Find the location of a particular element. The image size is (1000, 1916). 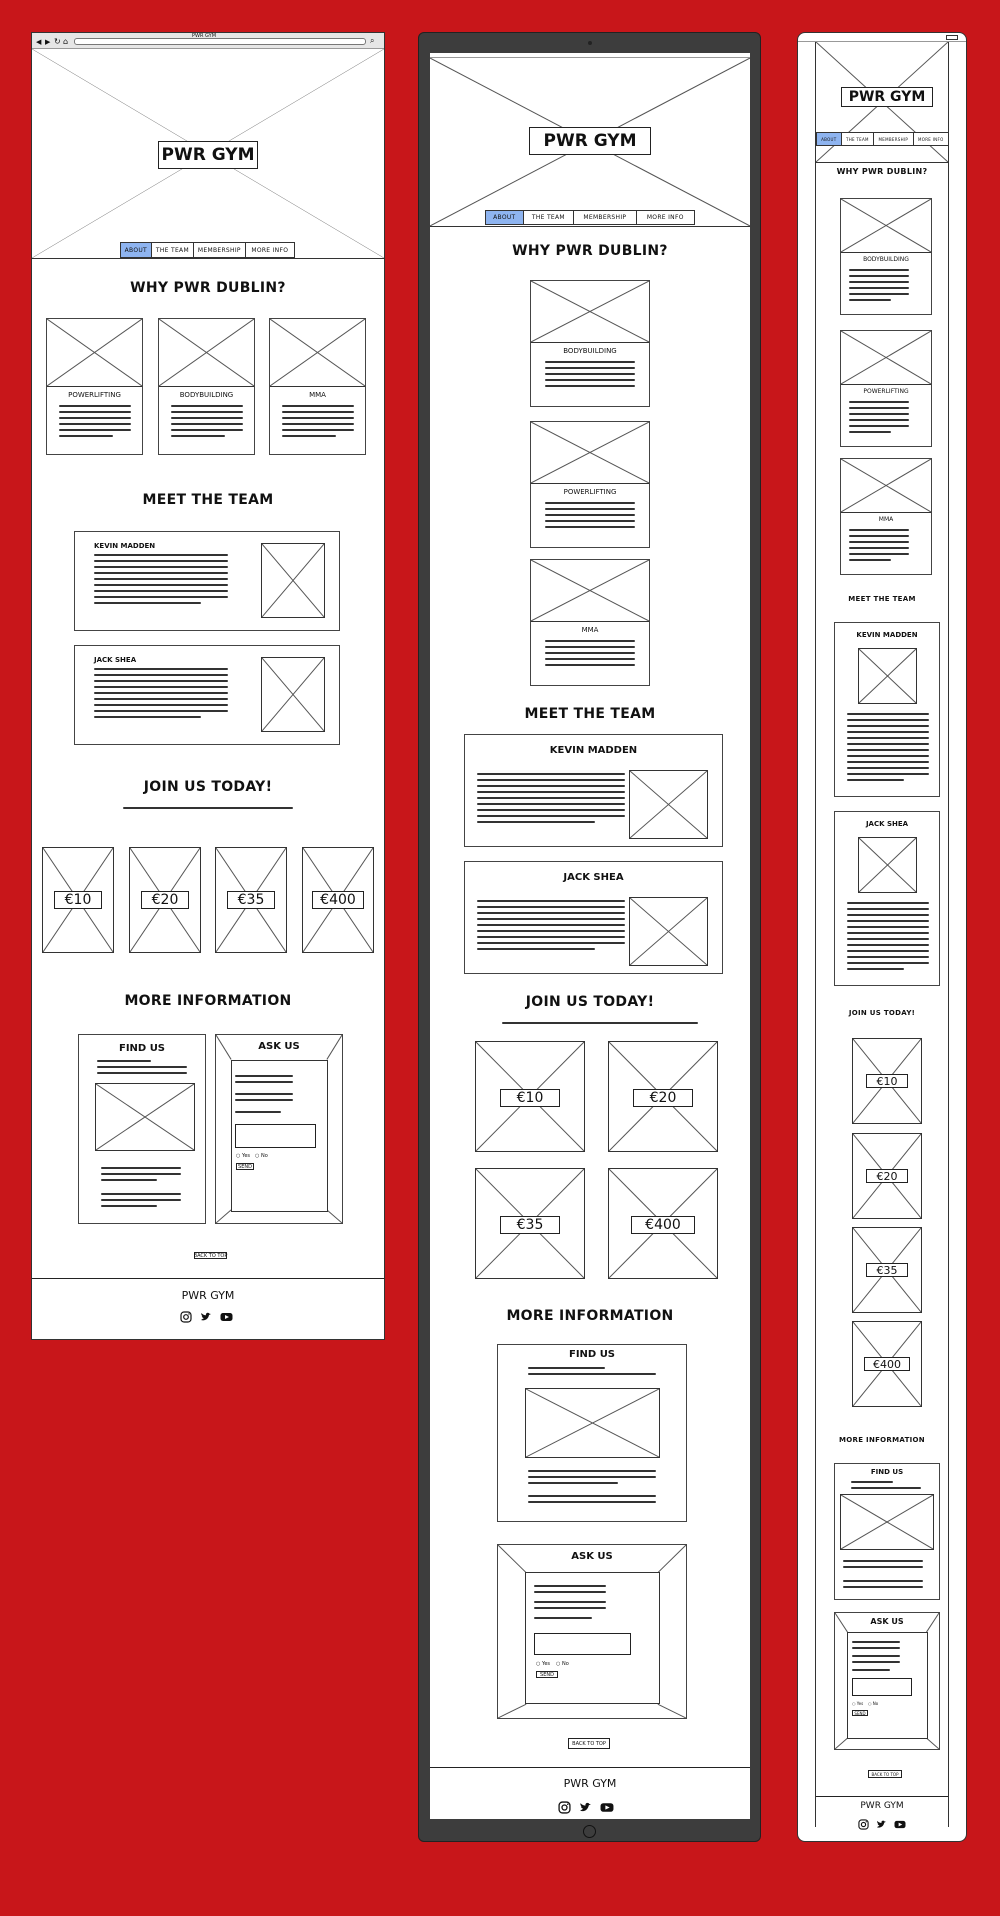

price-label: €10 is located at coordinates (887, 1081).